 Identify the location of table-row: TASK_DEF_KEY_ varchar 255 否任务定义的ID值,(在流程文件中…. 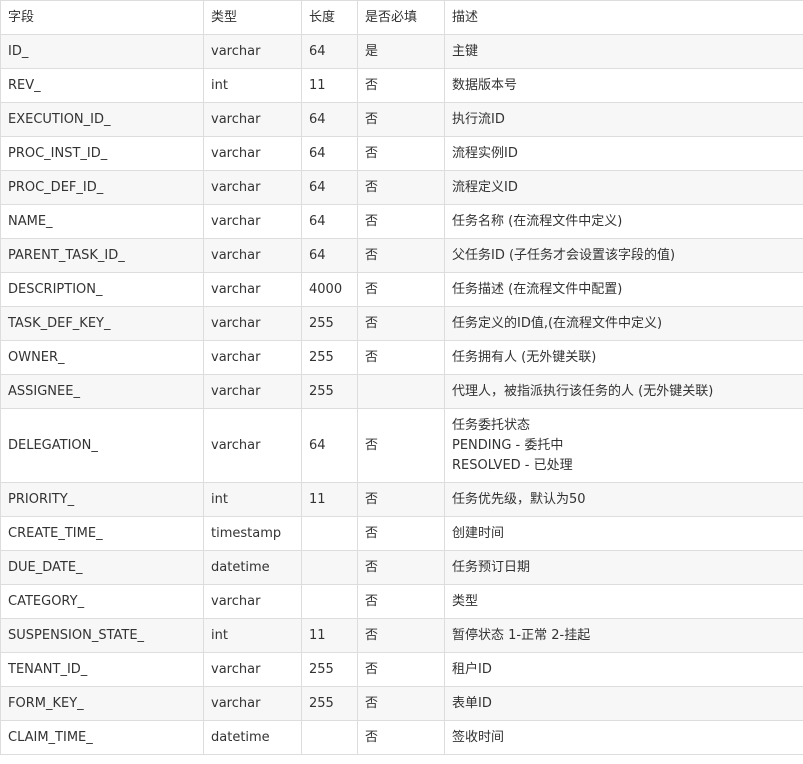
(401, 323).